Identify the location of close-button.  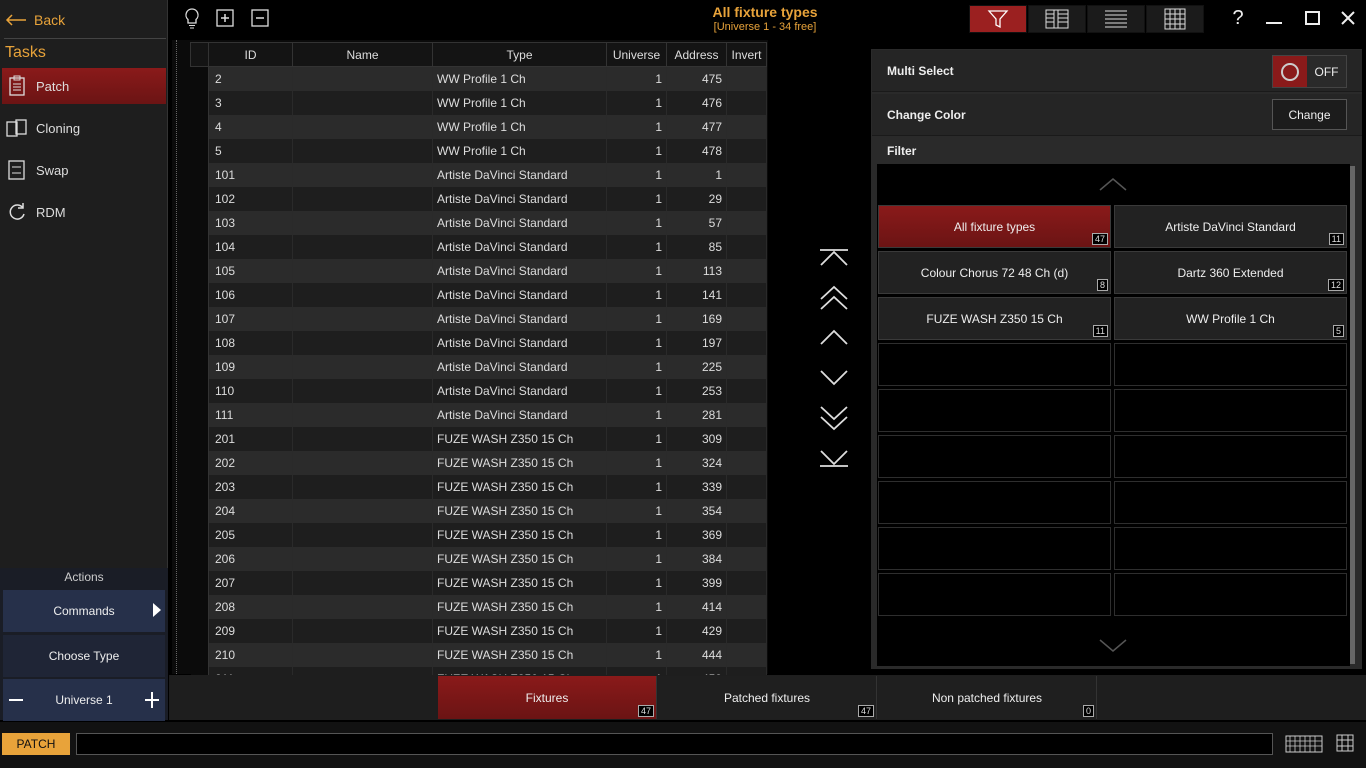
(1348, 18).